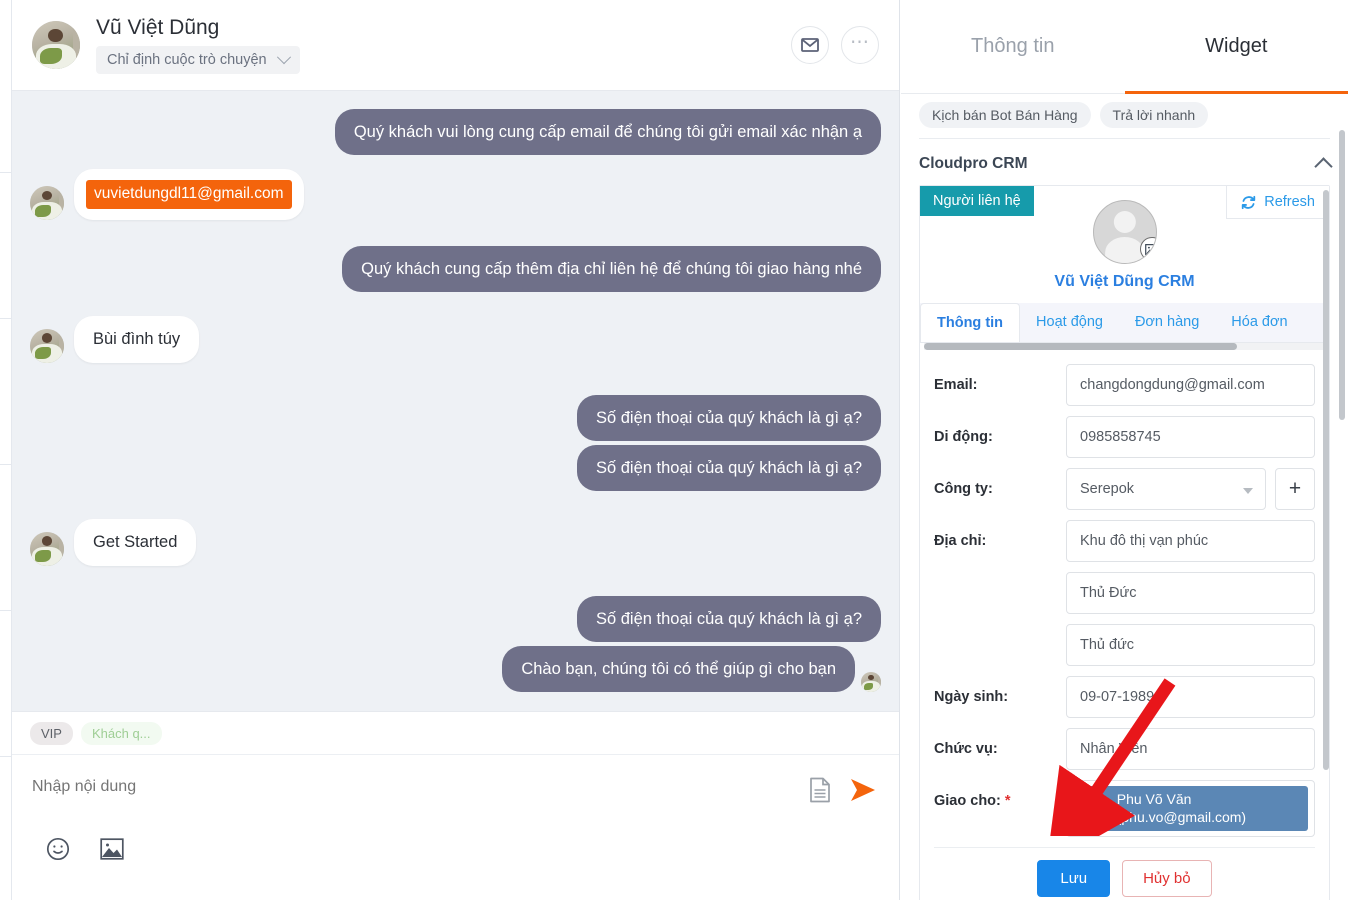 This screenshot has width=1348, height=900. I want to click on form-row-birthday: Ngày sinh:, so click(1124, 697).